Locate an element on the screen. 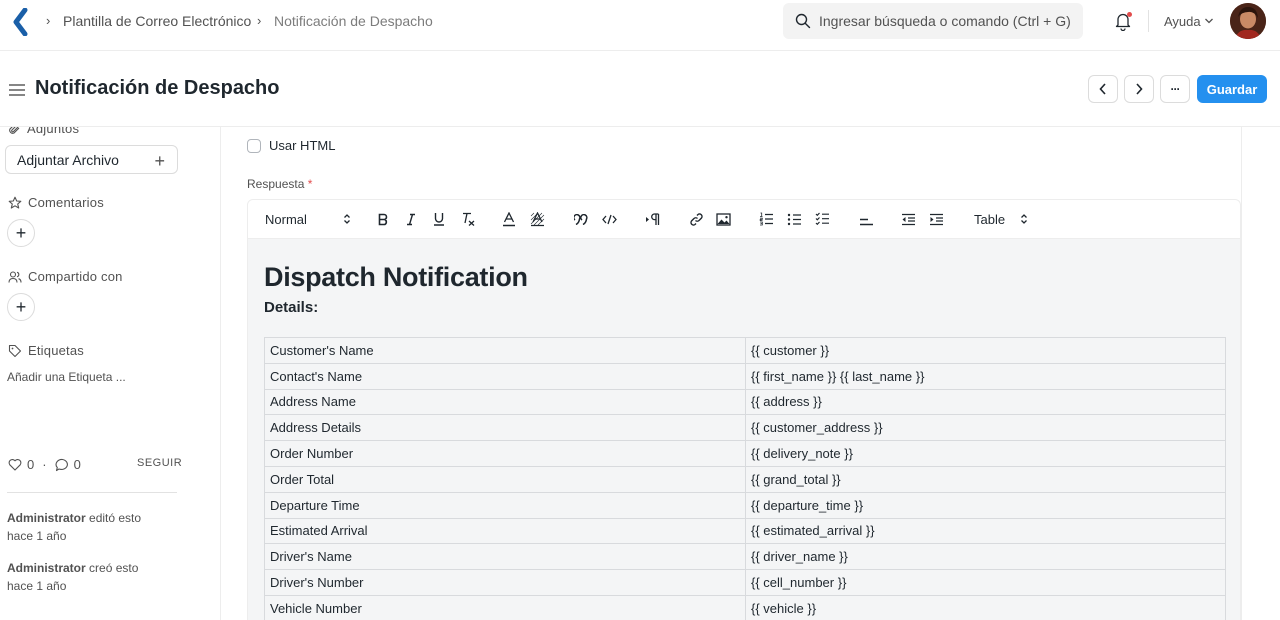 The width and height of the screenshot is (1280, 620). table-cell-value: {{ estimated_arrival }} is located at coordinates (985, 531).